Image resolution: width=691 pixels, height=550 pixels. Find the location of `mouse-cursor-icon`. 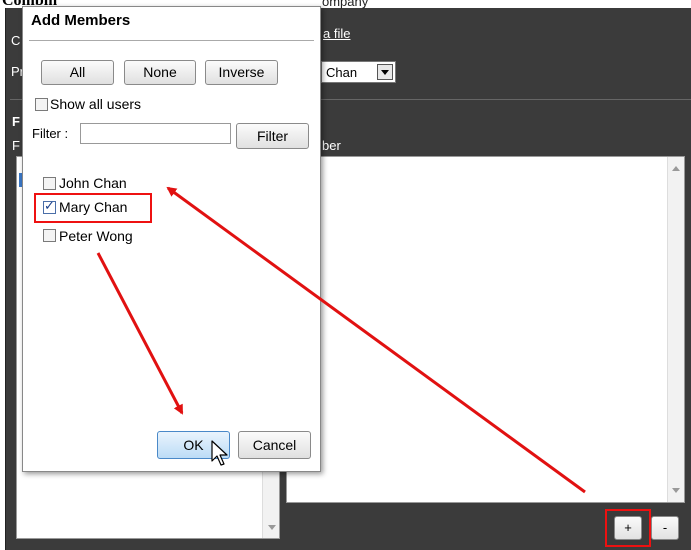

mouse-cursor-icon is located at coordinates (219, 453).